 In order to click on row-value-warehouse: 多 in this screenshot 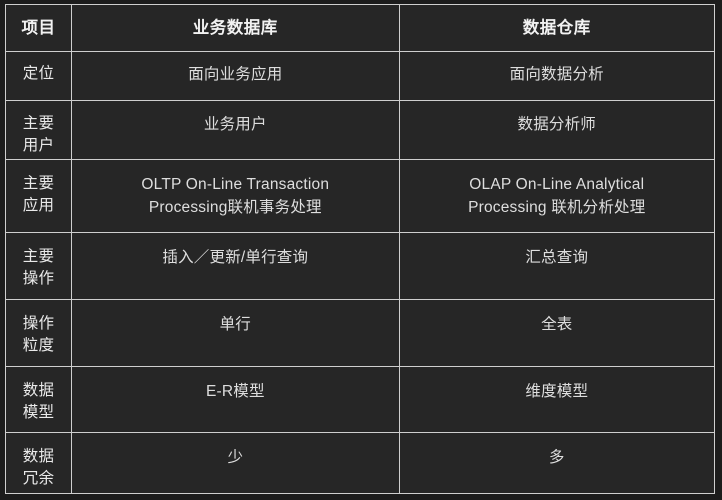, I will do `click(557, 463)`.